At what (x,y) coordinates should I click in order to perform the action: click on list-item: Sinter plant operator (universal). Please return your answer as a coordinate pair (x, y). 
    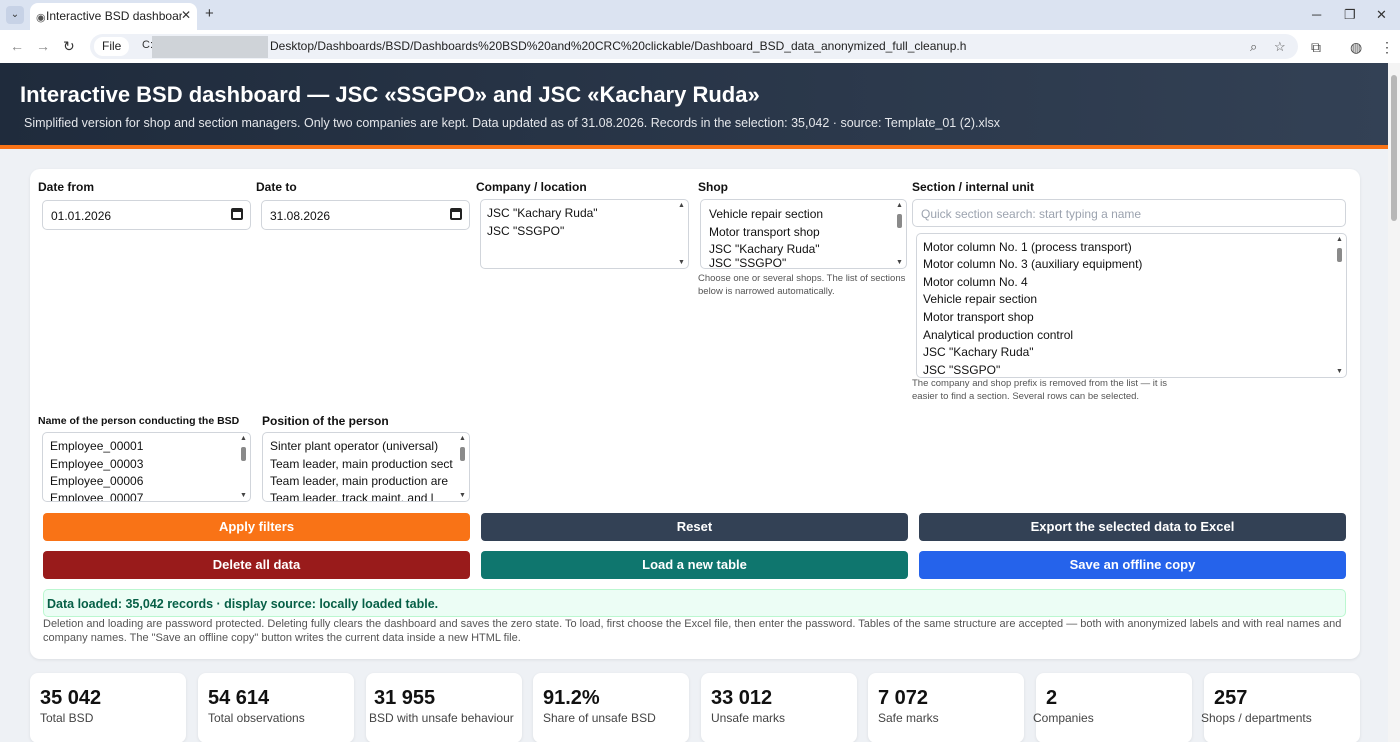
    Looking at the image, I should click on (364, 446).